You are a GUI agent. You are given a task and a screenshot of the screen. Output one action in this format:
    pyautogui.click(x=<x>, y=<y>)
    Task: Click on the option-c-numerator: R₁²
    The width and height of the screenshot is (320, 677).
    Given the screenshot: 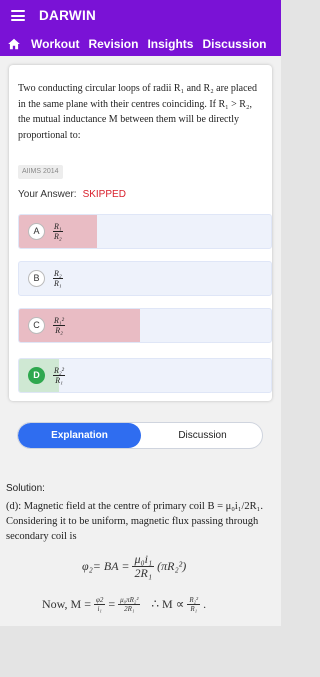 What is the action you would take?
    pyautogui.click(x=59, y=321)
    